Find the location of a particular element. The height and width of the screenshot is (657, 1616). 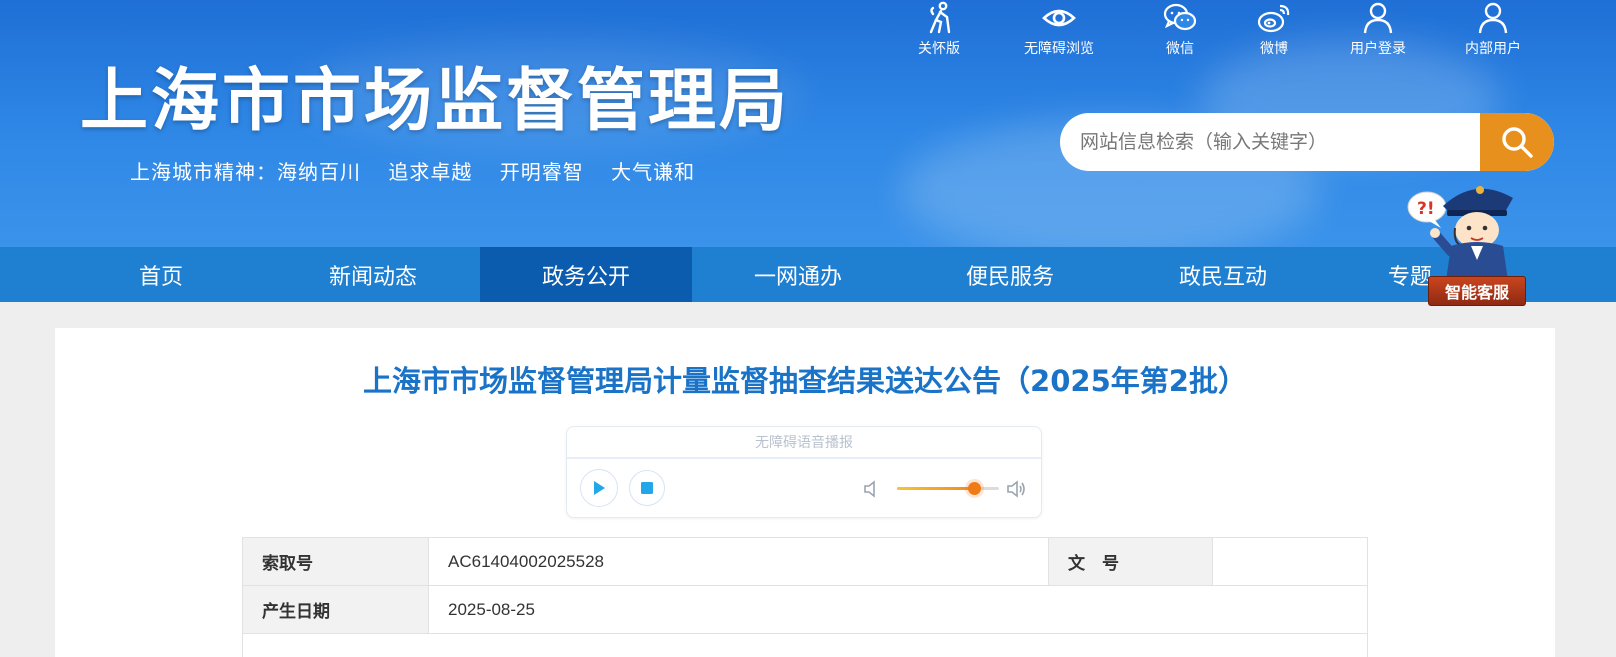

internal-user-button: 内部用户 is located at coordinates (1493, 29).